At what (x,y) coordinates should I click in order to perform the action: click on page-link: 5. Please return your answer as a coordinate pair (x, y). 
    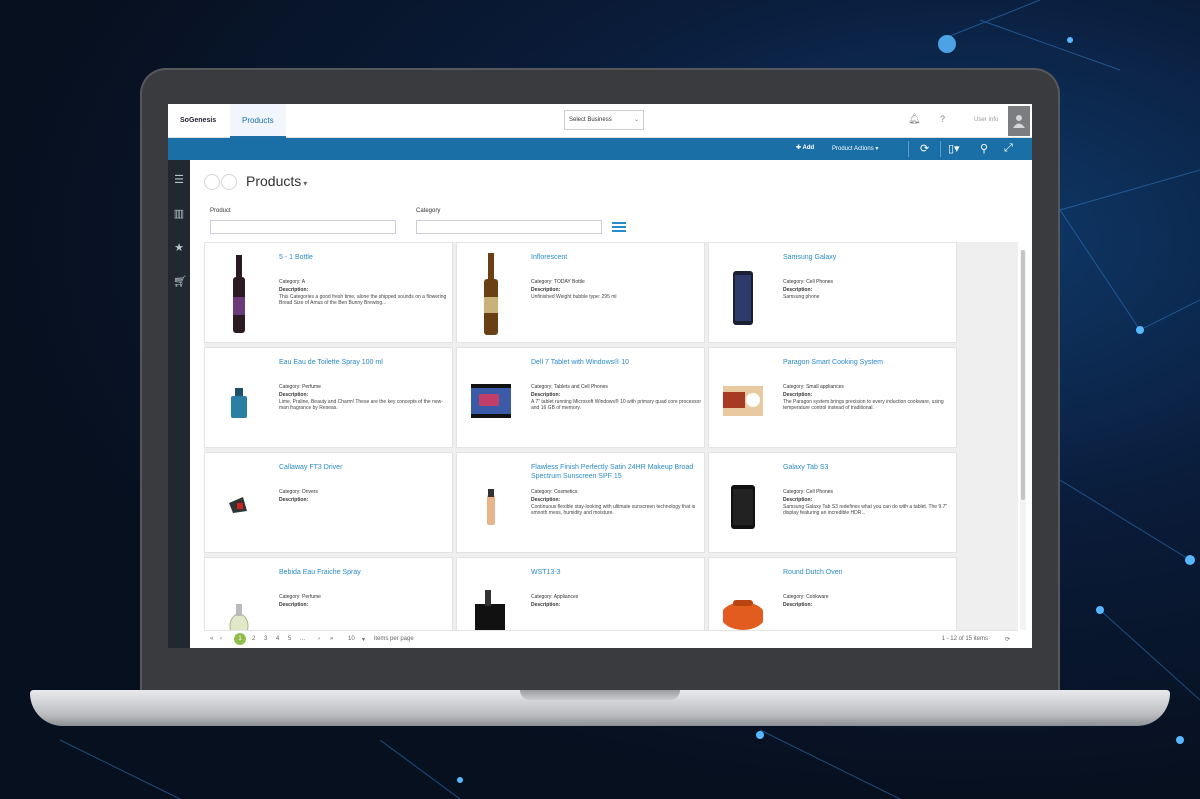
    Looking at the image, I should click on (289, 639).